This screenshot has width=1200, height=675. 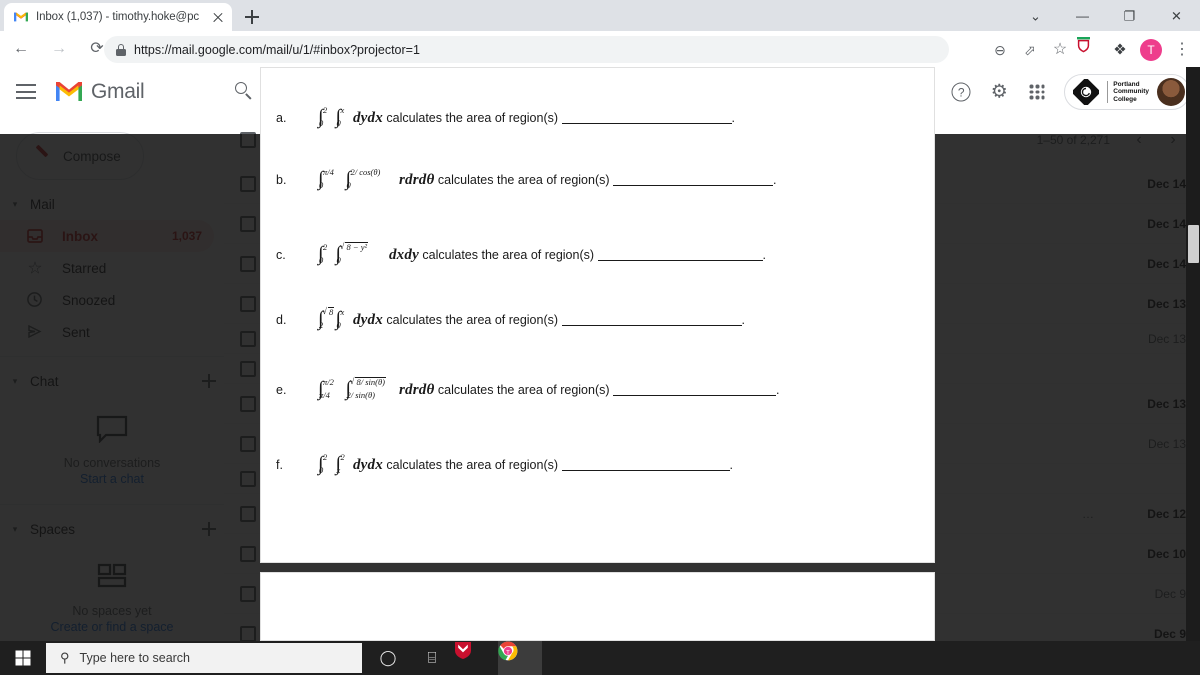 I want to click on windows-taskbar: ⚲ Type here to search ◯ ⌸ T, so click(x=600, y=658).